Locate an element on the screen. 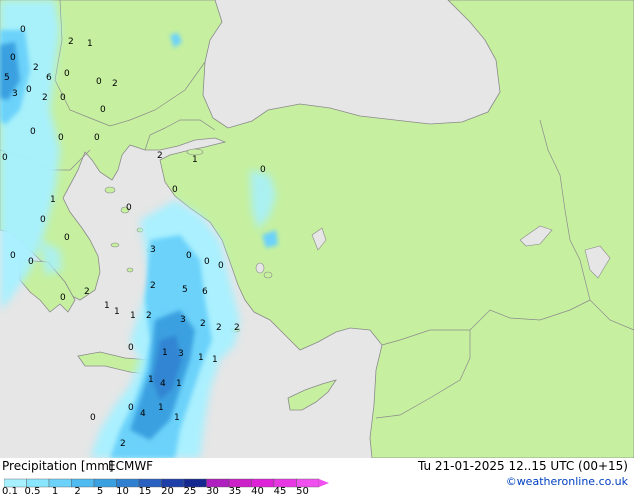 Image resolution: width=634 pixels, height=497 pixels. legend-tick-label: 5 is located at coordinates (100, 491).